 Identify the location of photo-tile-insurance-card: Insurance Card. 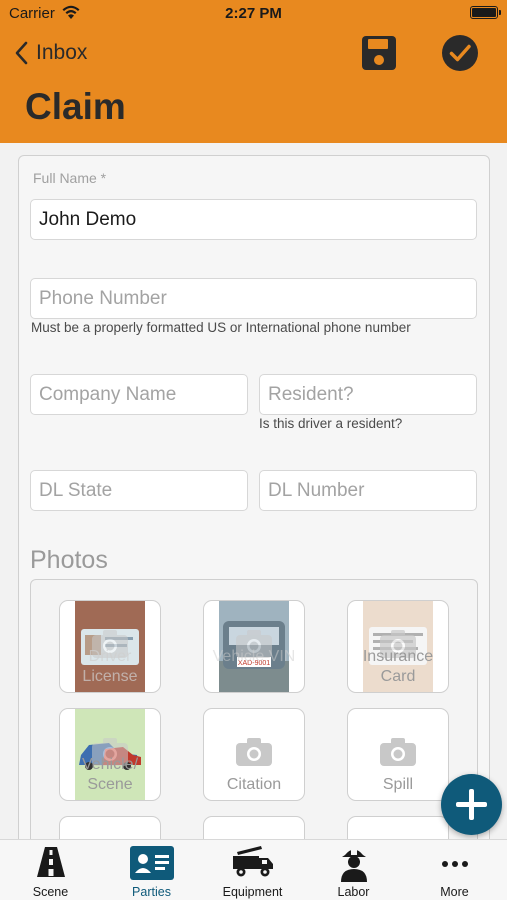
(398, 646).